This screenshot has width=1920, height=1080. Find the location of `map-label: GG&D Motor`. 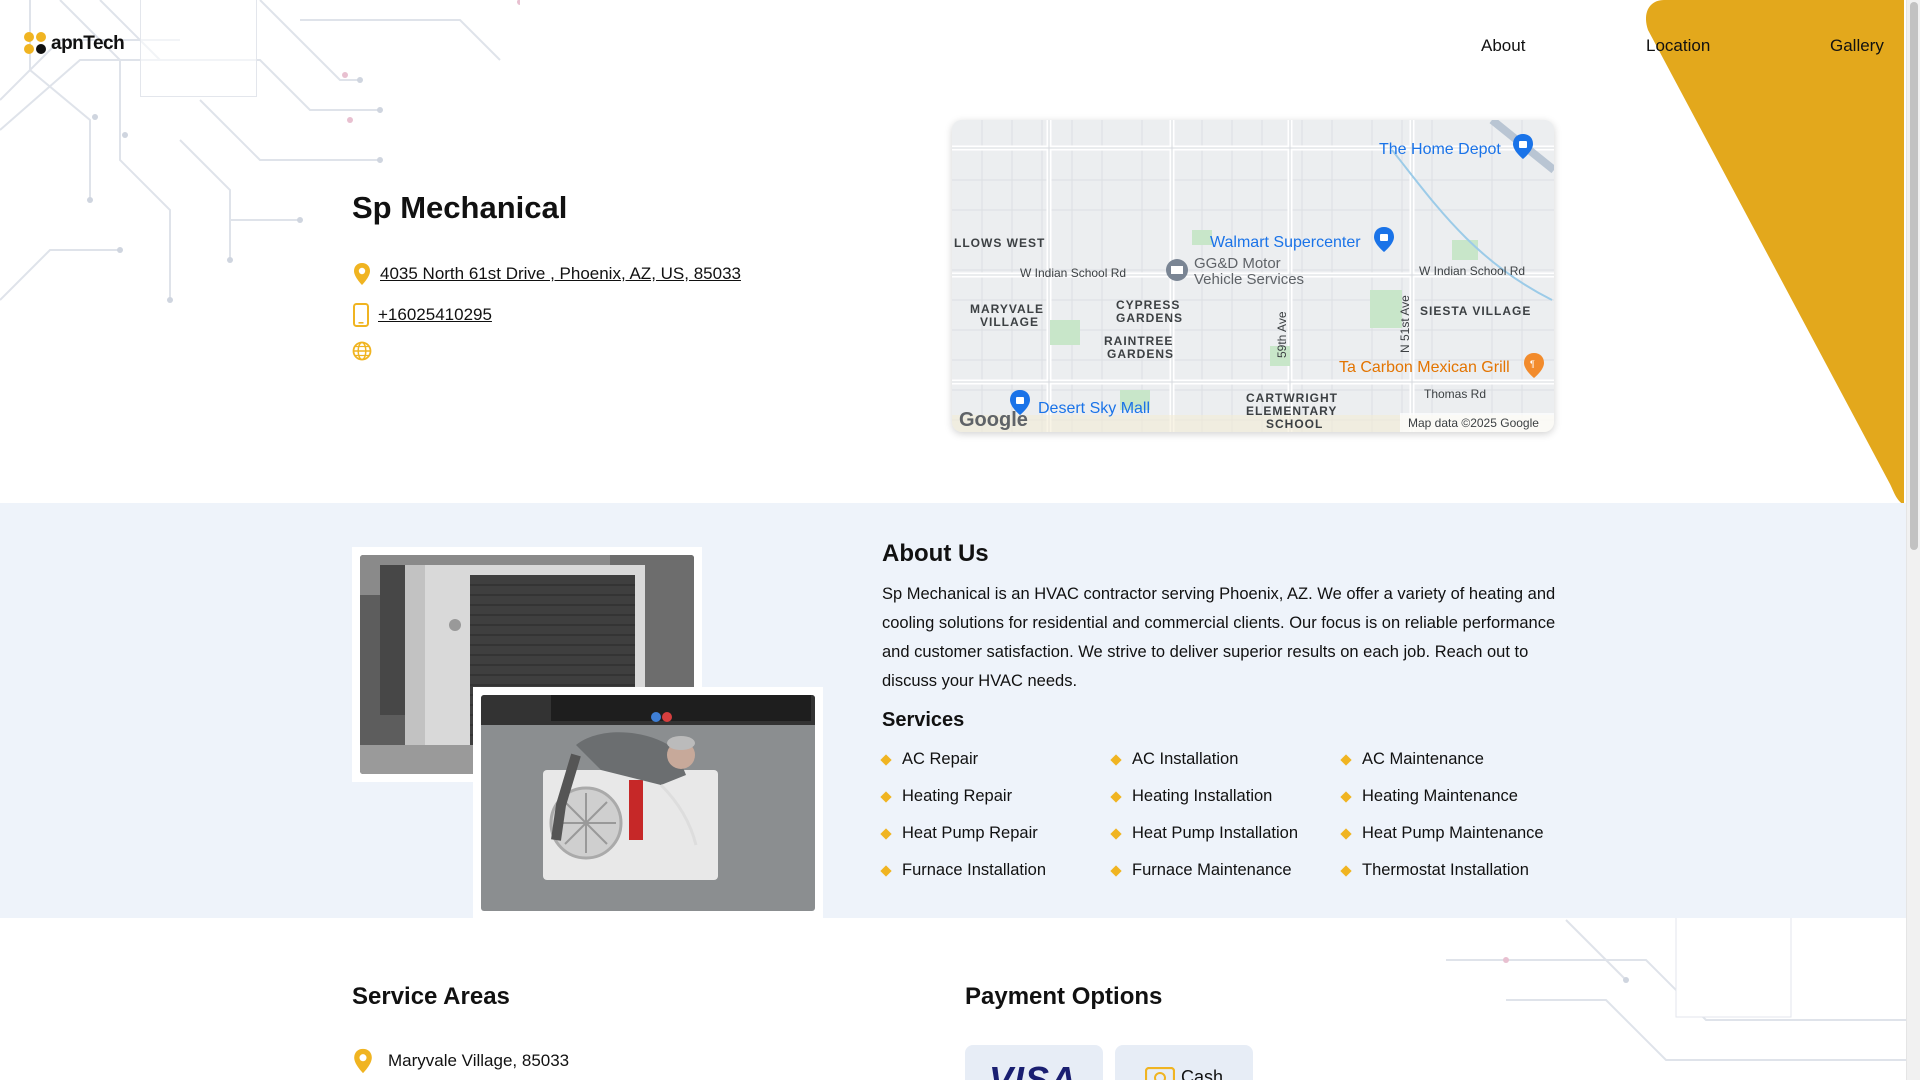

map-label: GG&D Motor is located at coordinates (1237, 263).